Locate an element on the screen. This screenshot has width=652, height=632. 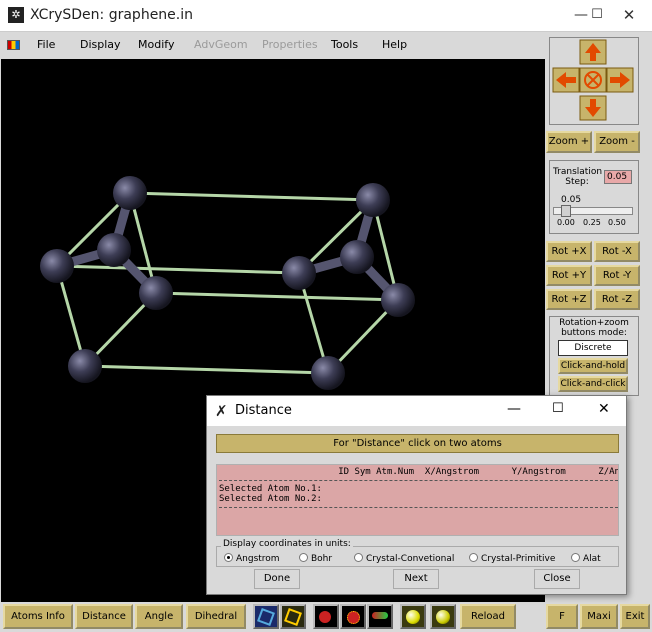
distance-button: Distance is located at coordinates (104, 616).